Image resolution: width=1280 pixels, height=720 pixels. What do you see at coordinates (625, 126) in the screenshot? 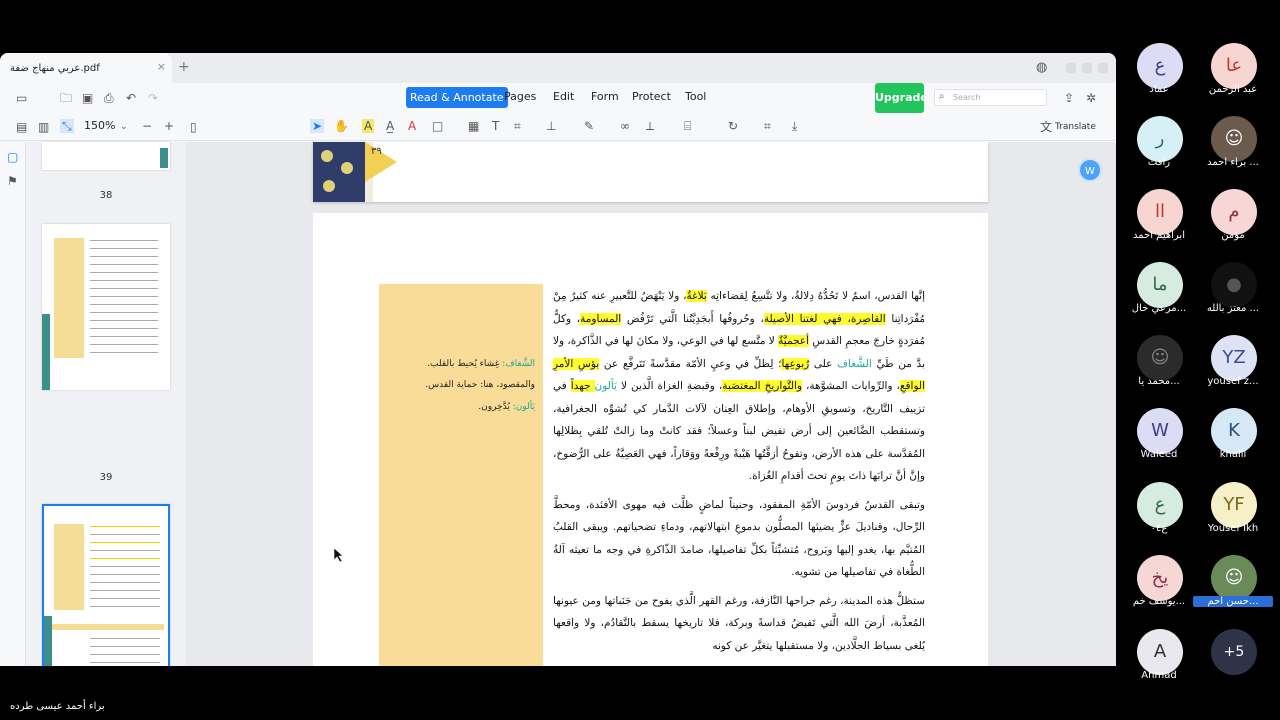
I see `link-icon: ∞` at bounding box center [625, 126].